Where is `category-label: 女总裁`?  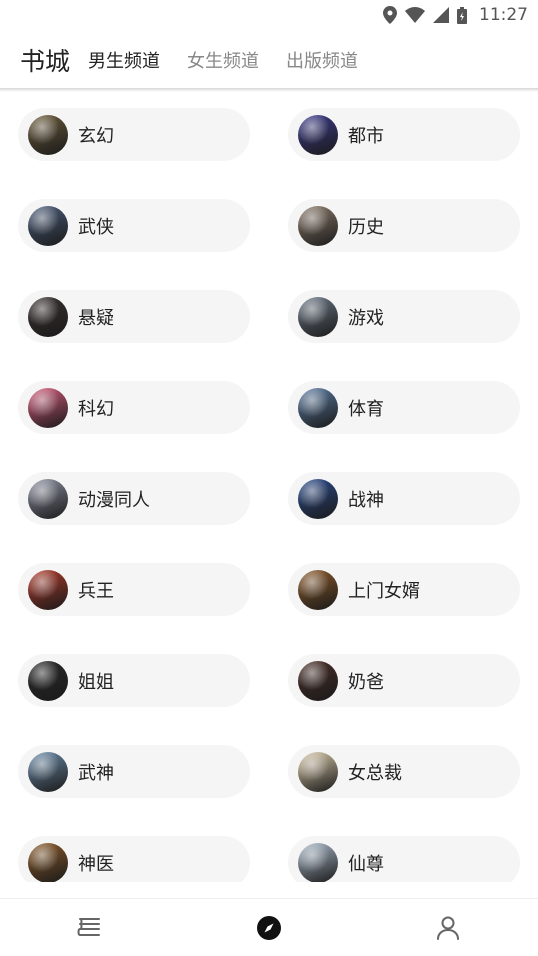
category-label: 女总裁 is located at coordinates (375, 773).